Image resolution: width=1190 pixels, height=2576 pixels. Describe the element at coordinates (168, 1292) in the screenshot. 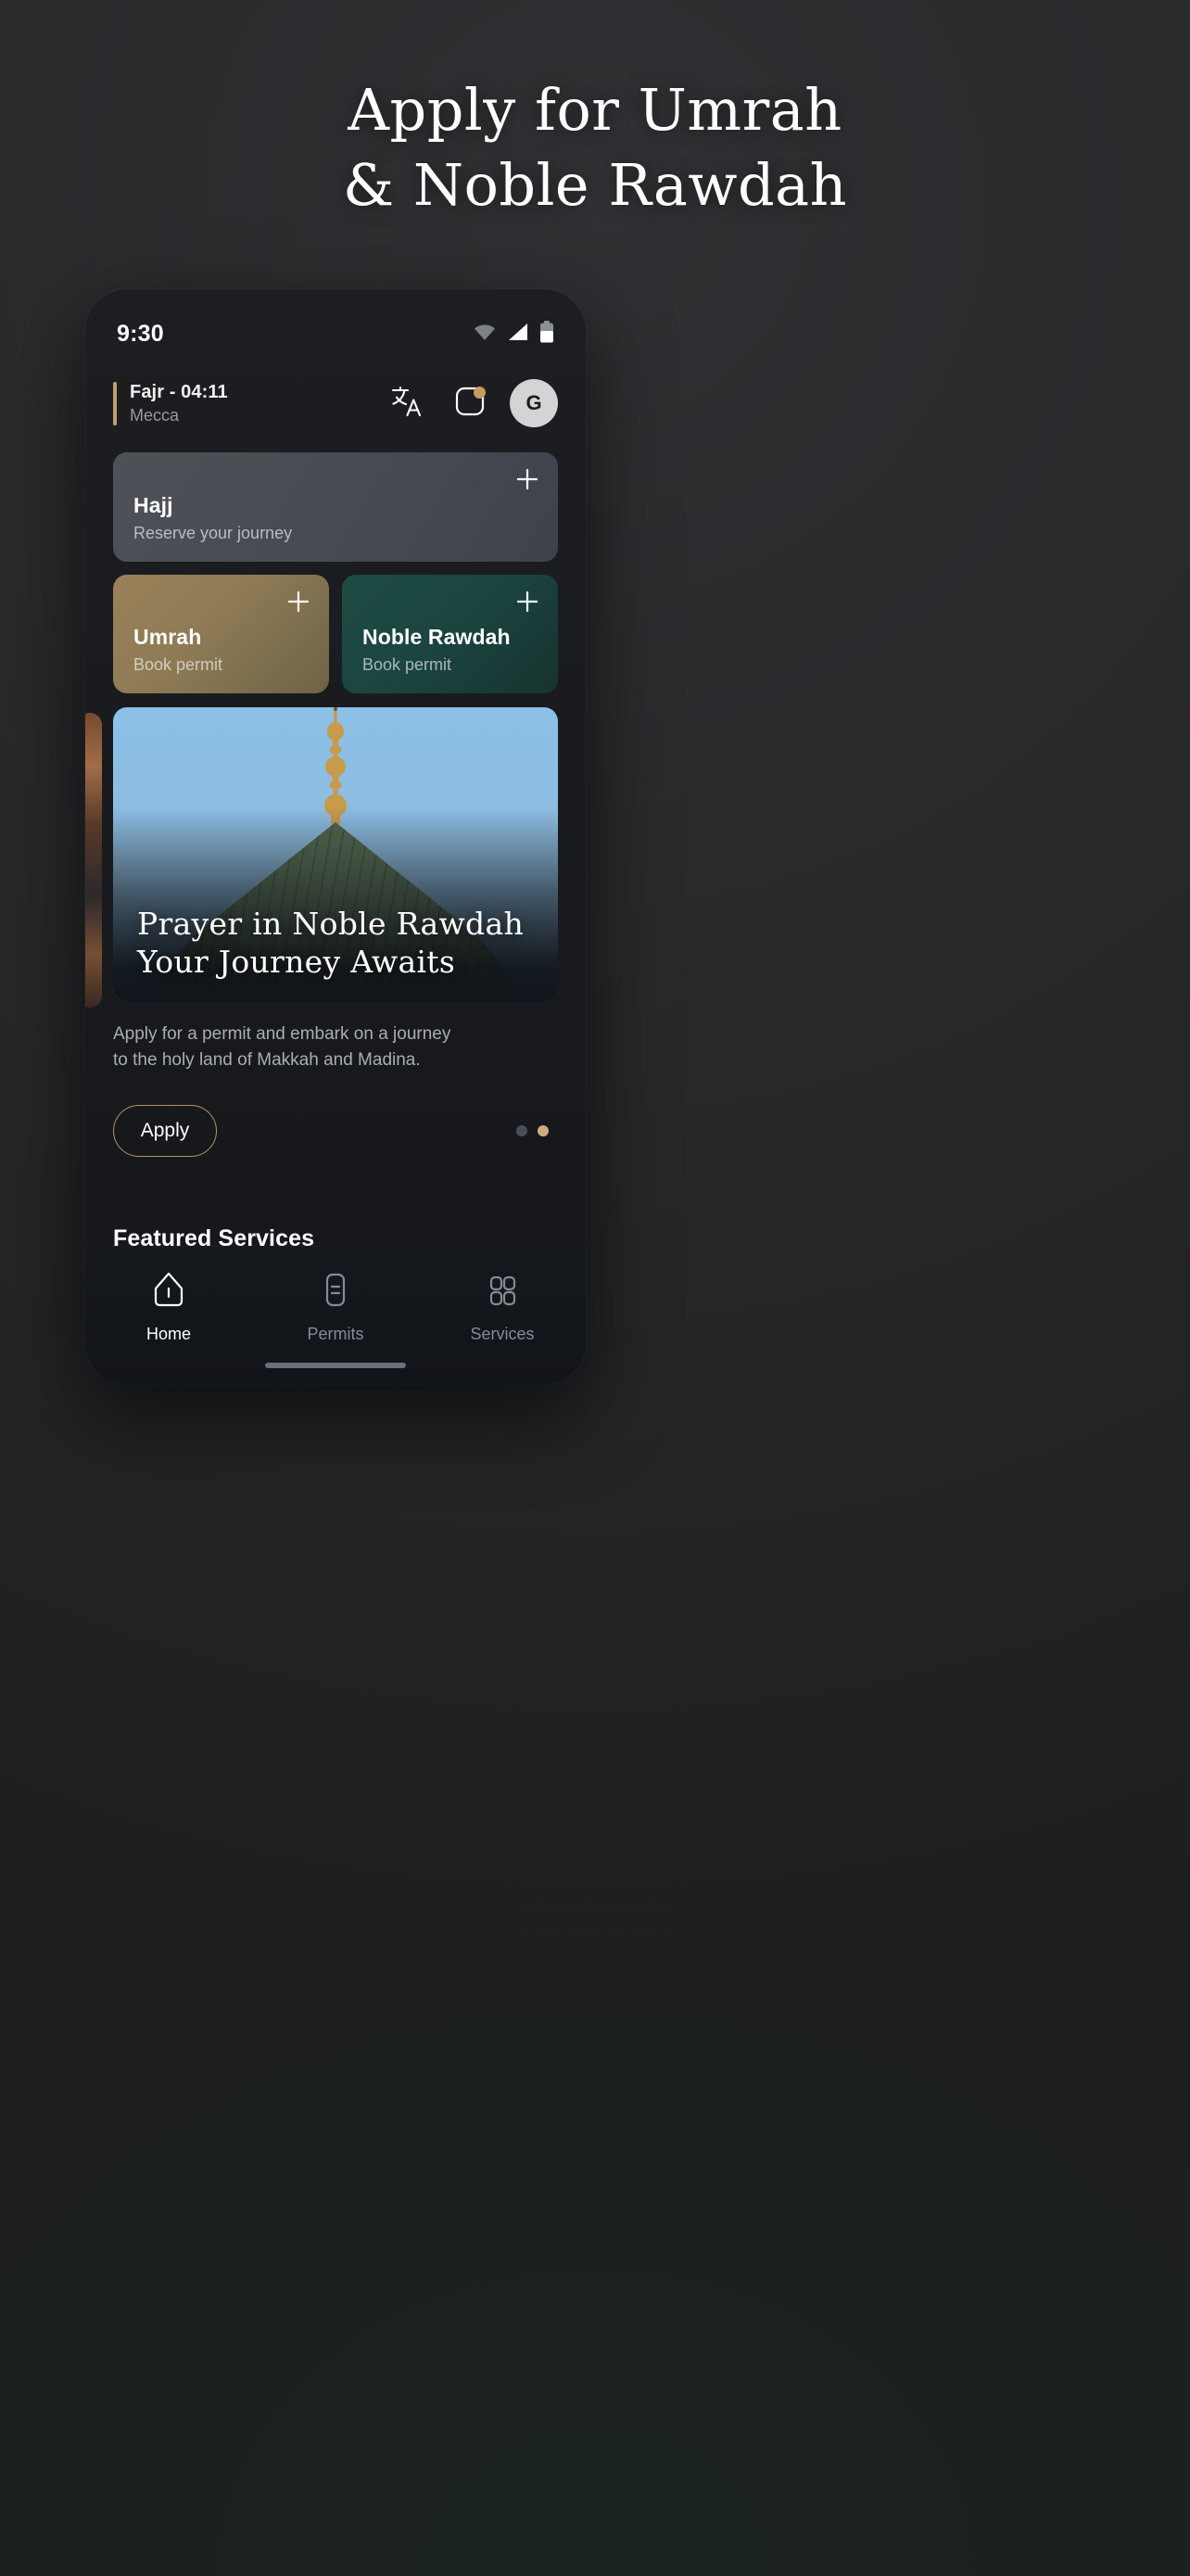

I see `home-icon` at that location.